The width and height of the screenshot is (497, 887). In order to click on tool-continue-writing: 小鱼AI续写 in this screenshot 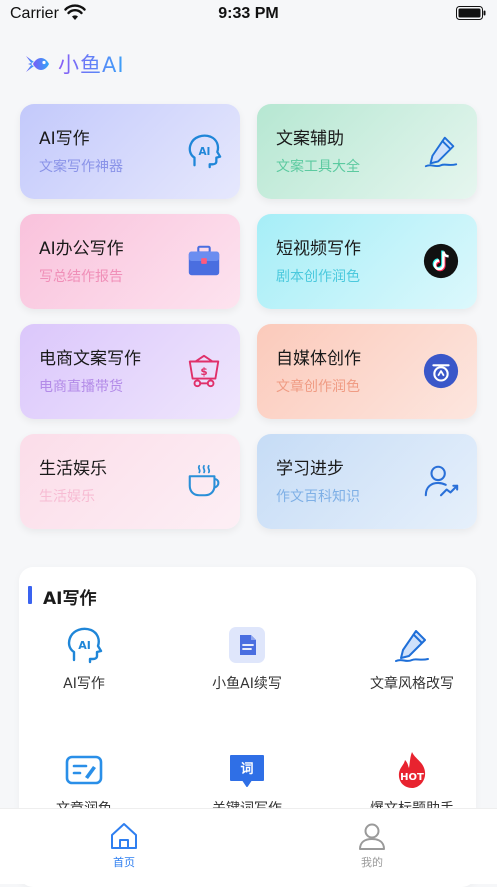, I will do `click(247, 659)`.